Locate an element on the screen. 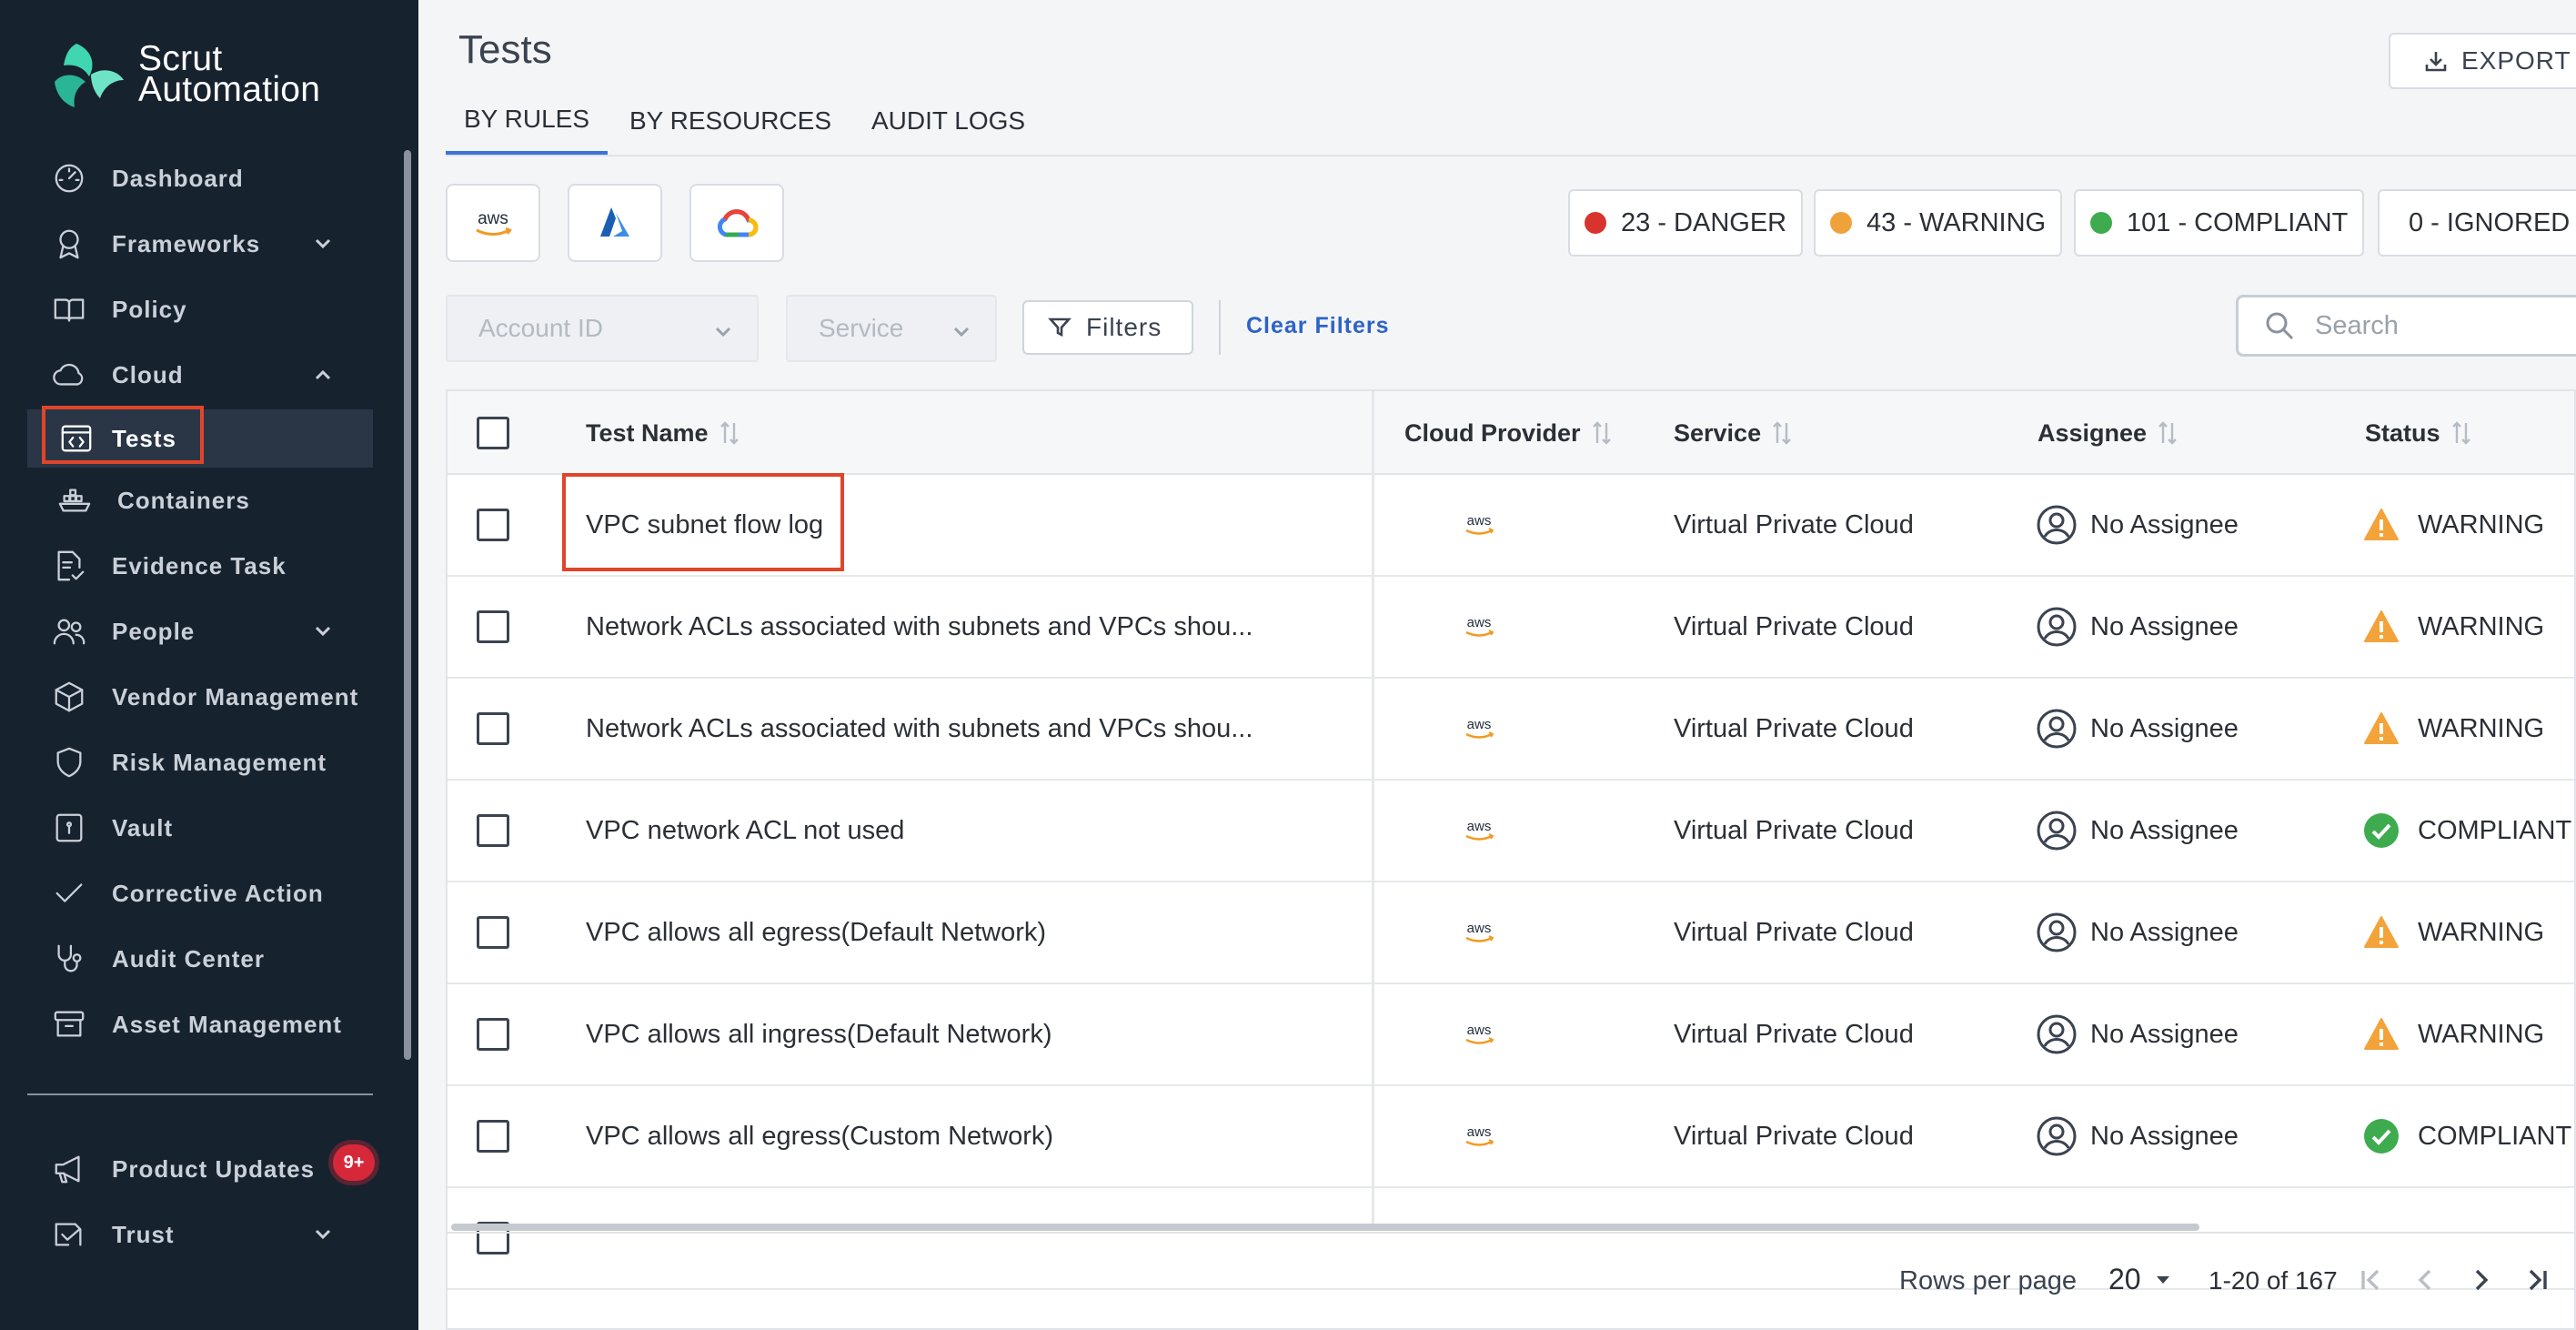 This screenshot has height=1330, width=2576. funnel-icon is located at coordinates (1060, 327).